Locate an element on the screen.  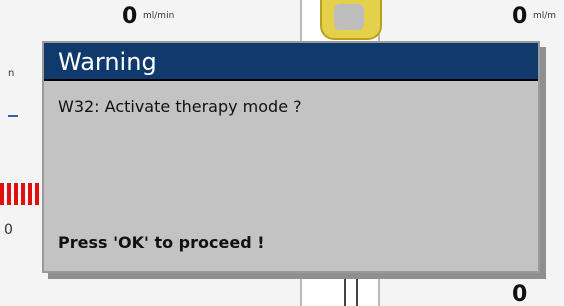
dialog-hint: Press 'OK' to proceed ! is located at coordinates (161, 242).